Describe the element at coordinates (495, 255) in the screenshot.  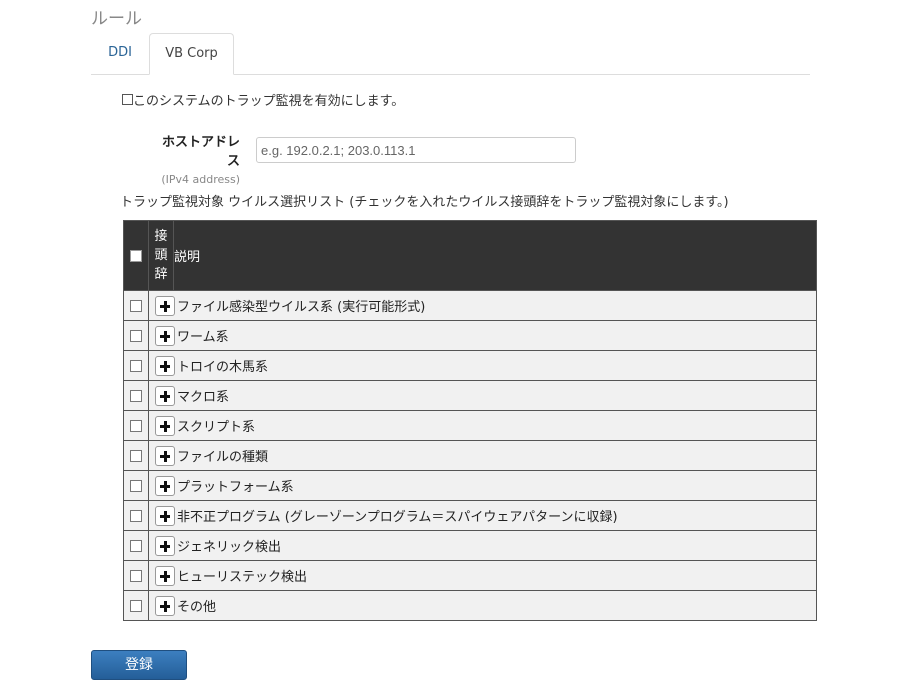
I see `header-description: 説明` at that location.